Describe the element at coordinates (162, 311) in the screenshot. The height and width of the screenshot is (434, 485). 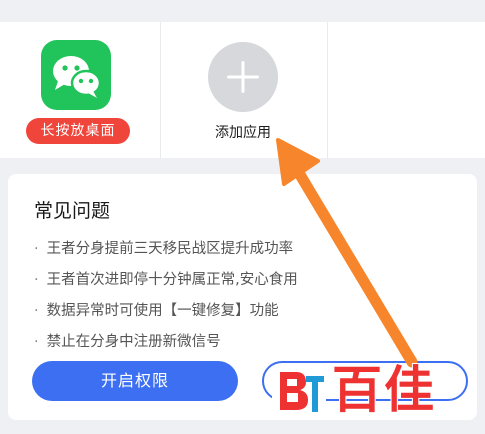
I see `faq-item-text: 数据异常时可使用【一键修复】功能` at that location.